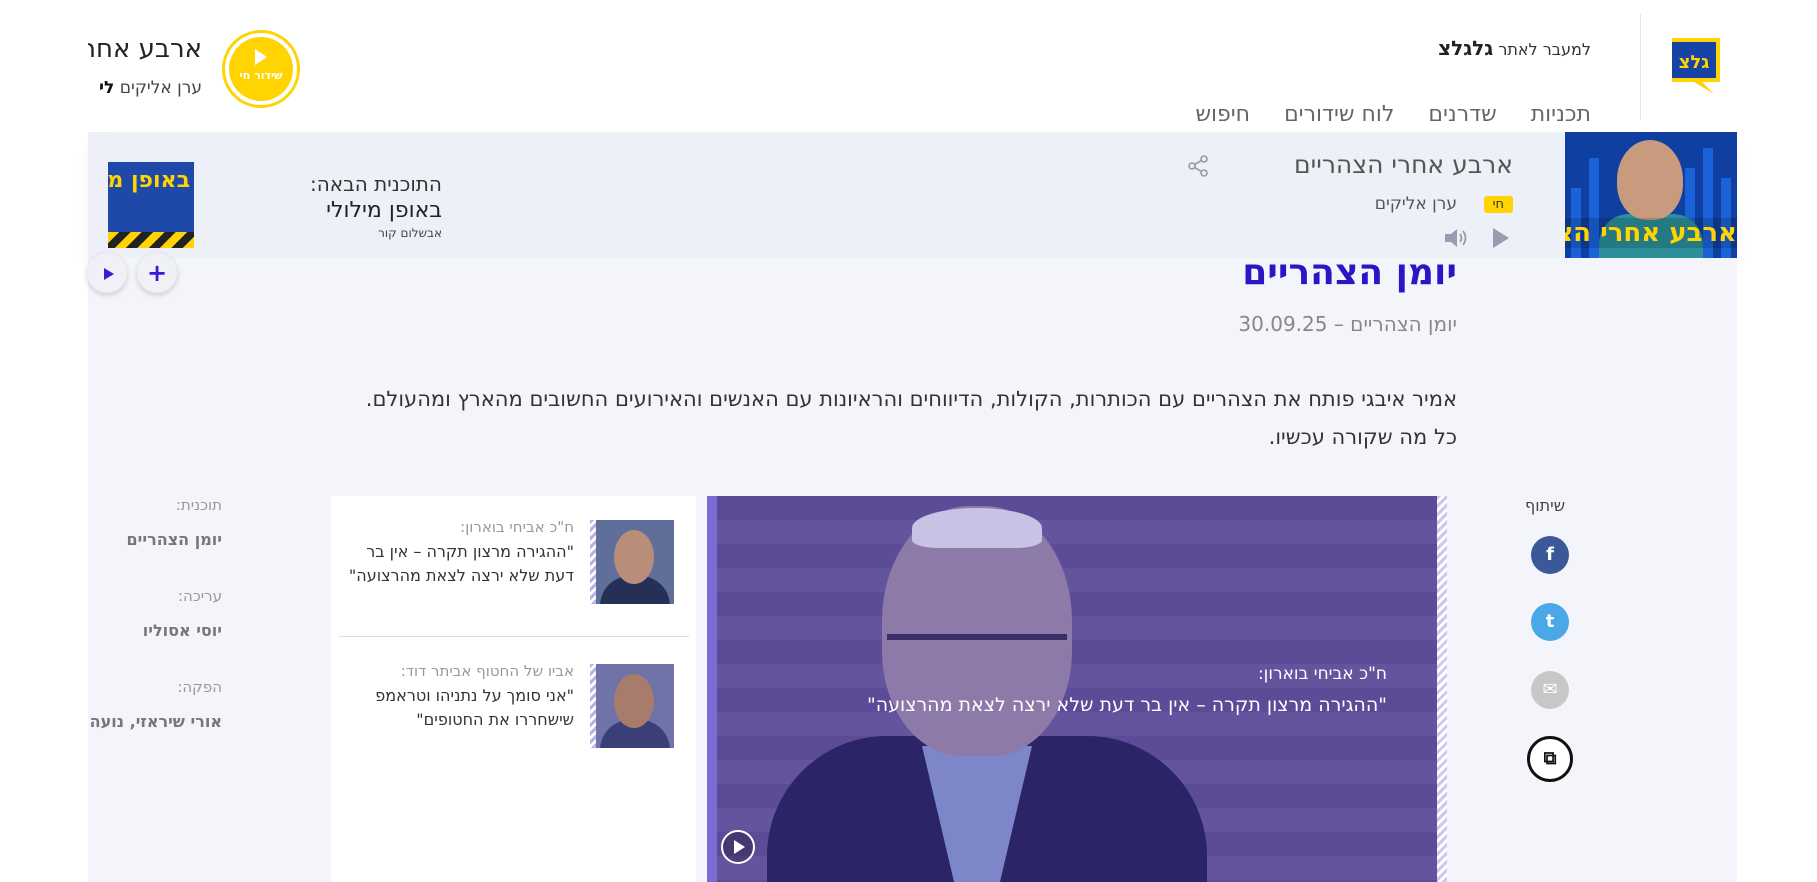 The height and width of the screenshot is (882, 1817). Describe the element at coordinates (517, 527) in the screenshot. I see `related-clip-speaker: ח"כ אביחי בוארון:` at that location.